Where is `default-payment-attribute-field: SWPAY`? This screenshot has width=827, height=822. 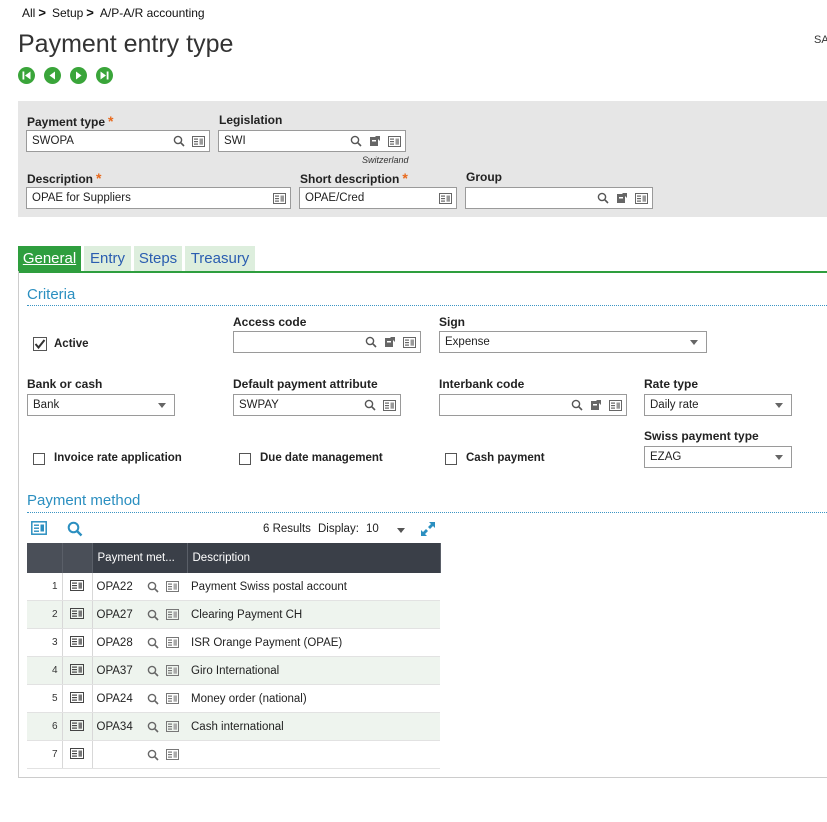
default-payment-attribute-field: SWPAY is located at coordinates (317, 405).